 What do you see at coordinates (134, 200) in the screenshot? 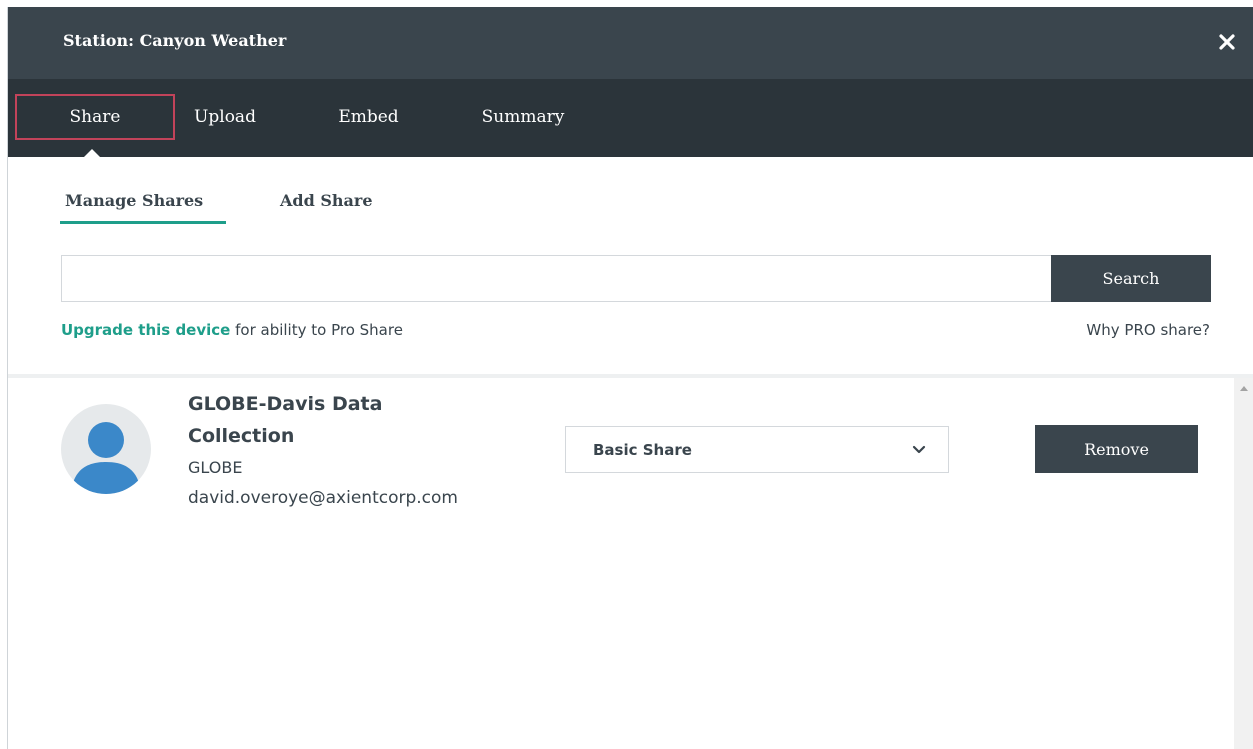
I see `subtab-manage-shares: Manage Shares` at bounding box center [134, 200].